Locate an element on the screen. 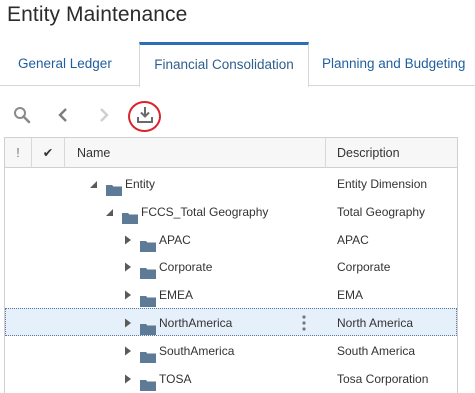  search-icon is located at coordinates (22, 115).